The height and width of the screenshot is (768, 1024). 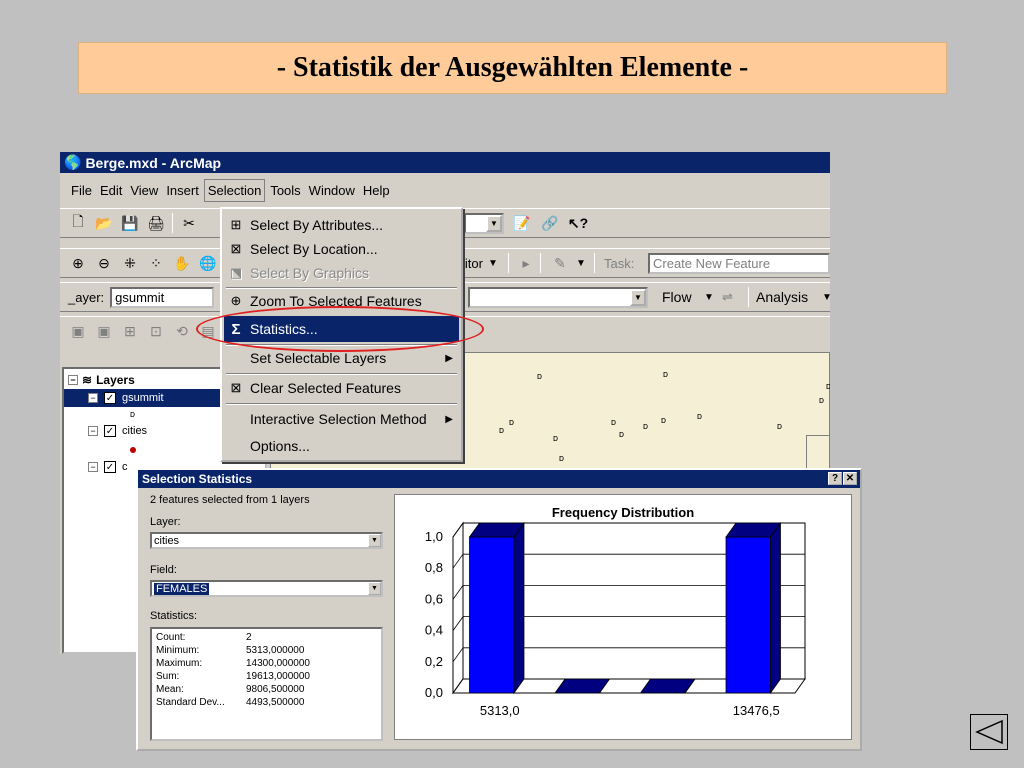 What do you see at coordinates (174, 616) in the screenshot?
I see `statistics-label: Statistics:` at bounding box center [174, 616].